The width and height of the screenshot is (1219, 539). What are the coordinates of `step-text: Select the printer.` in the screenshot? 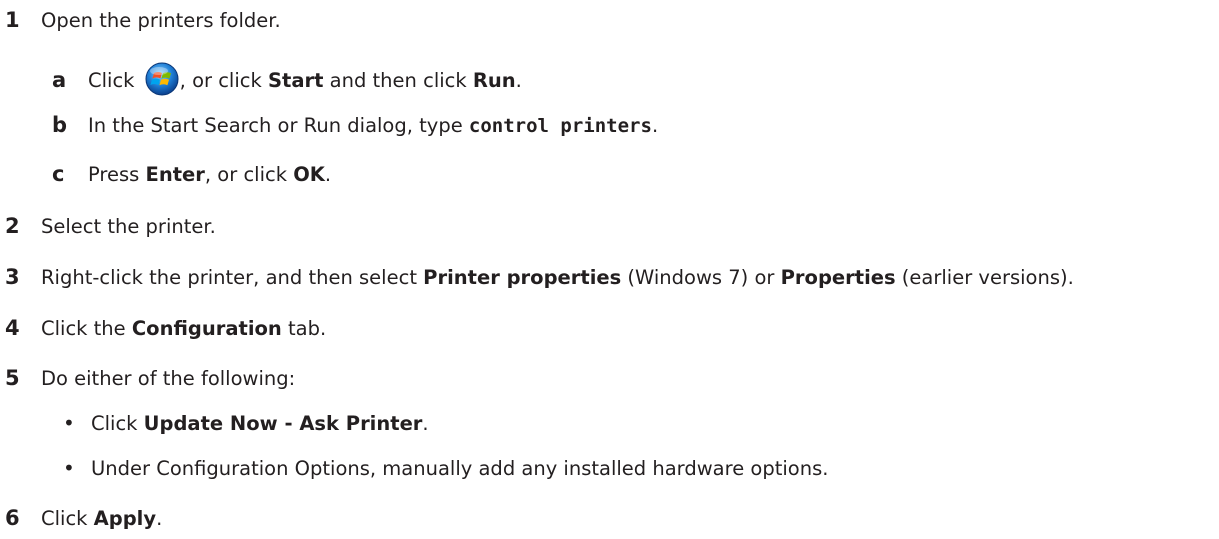 It's located at (128, 226).